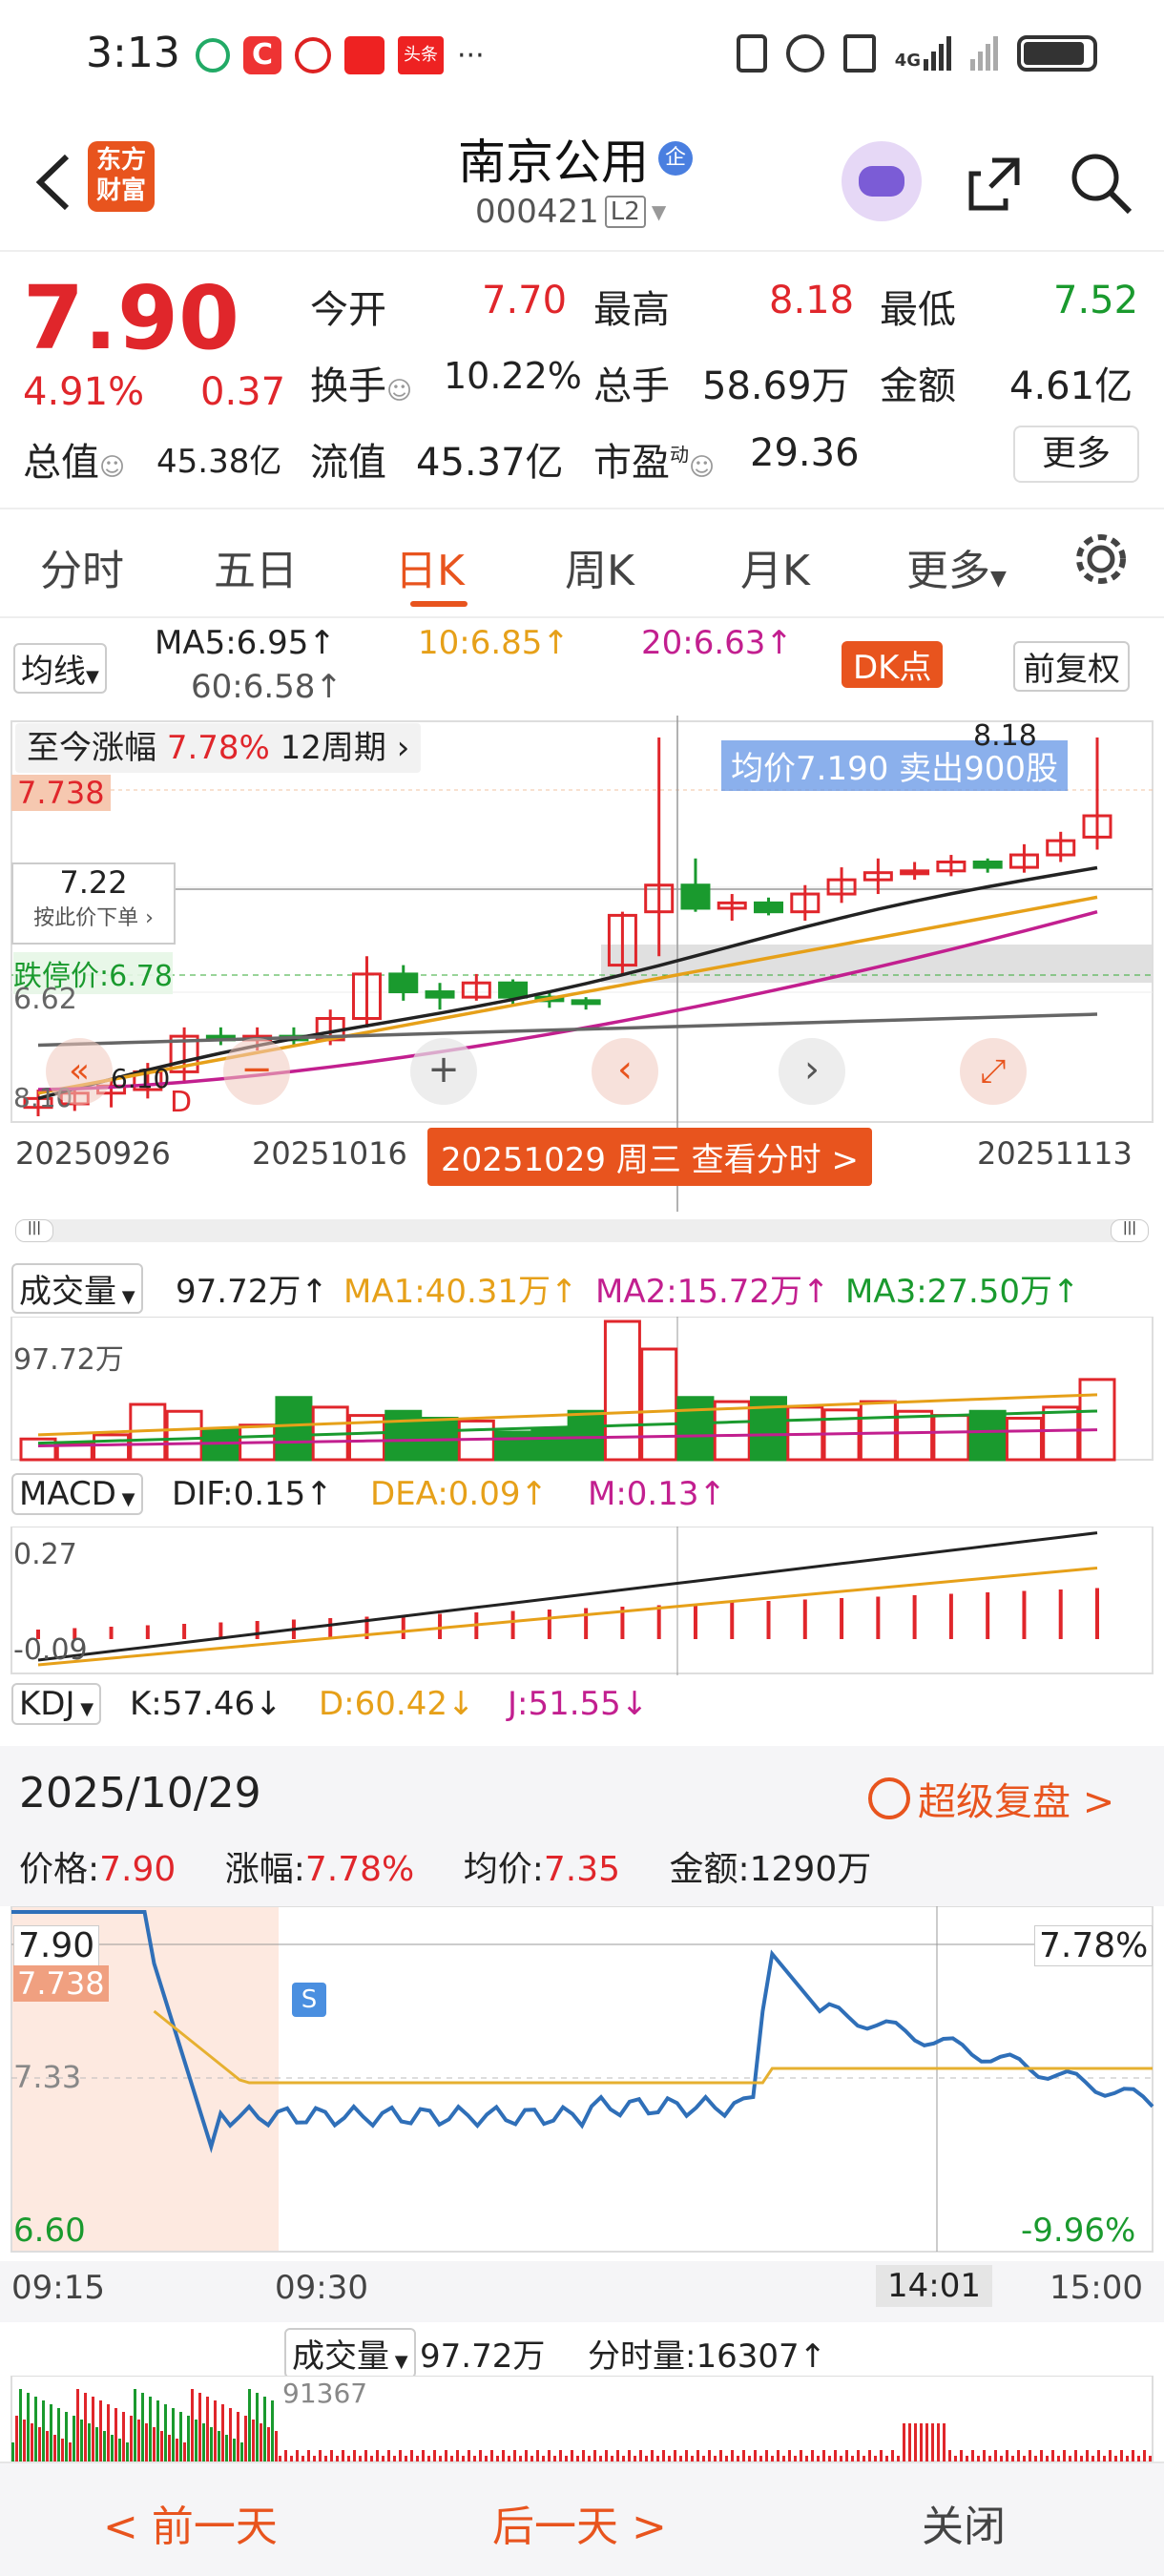  Describe the element at coordinates (443, 1071) in the screenshot. I see `zoom-in-icon: +` at that location.